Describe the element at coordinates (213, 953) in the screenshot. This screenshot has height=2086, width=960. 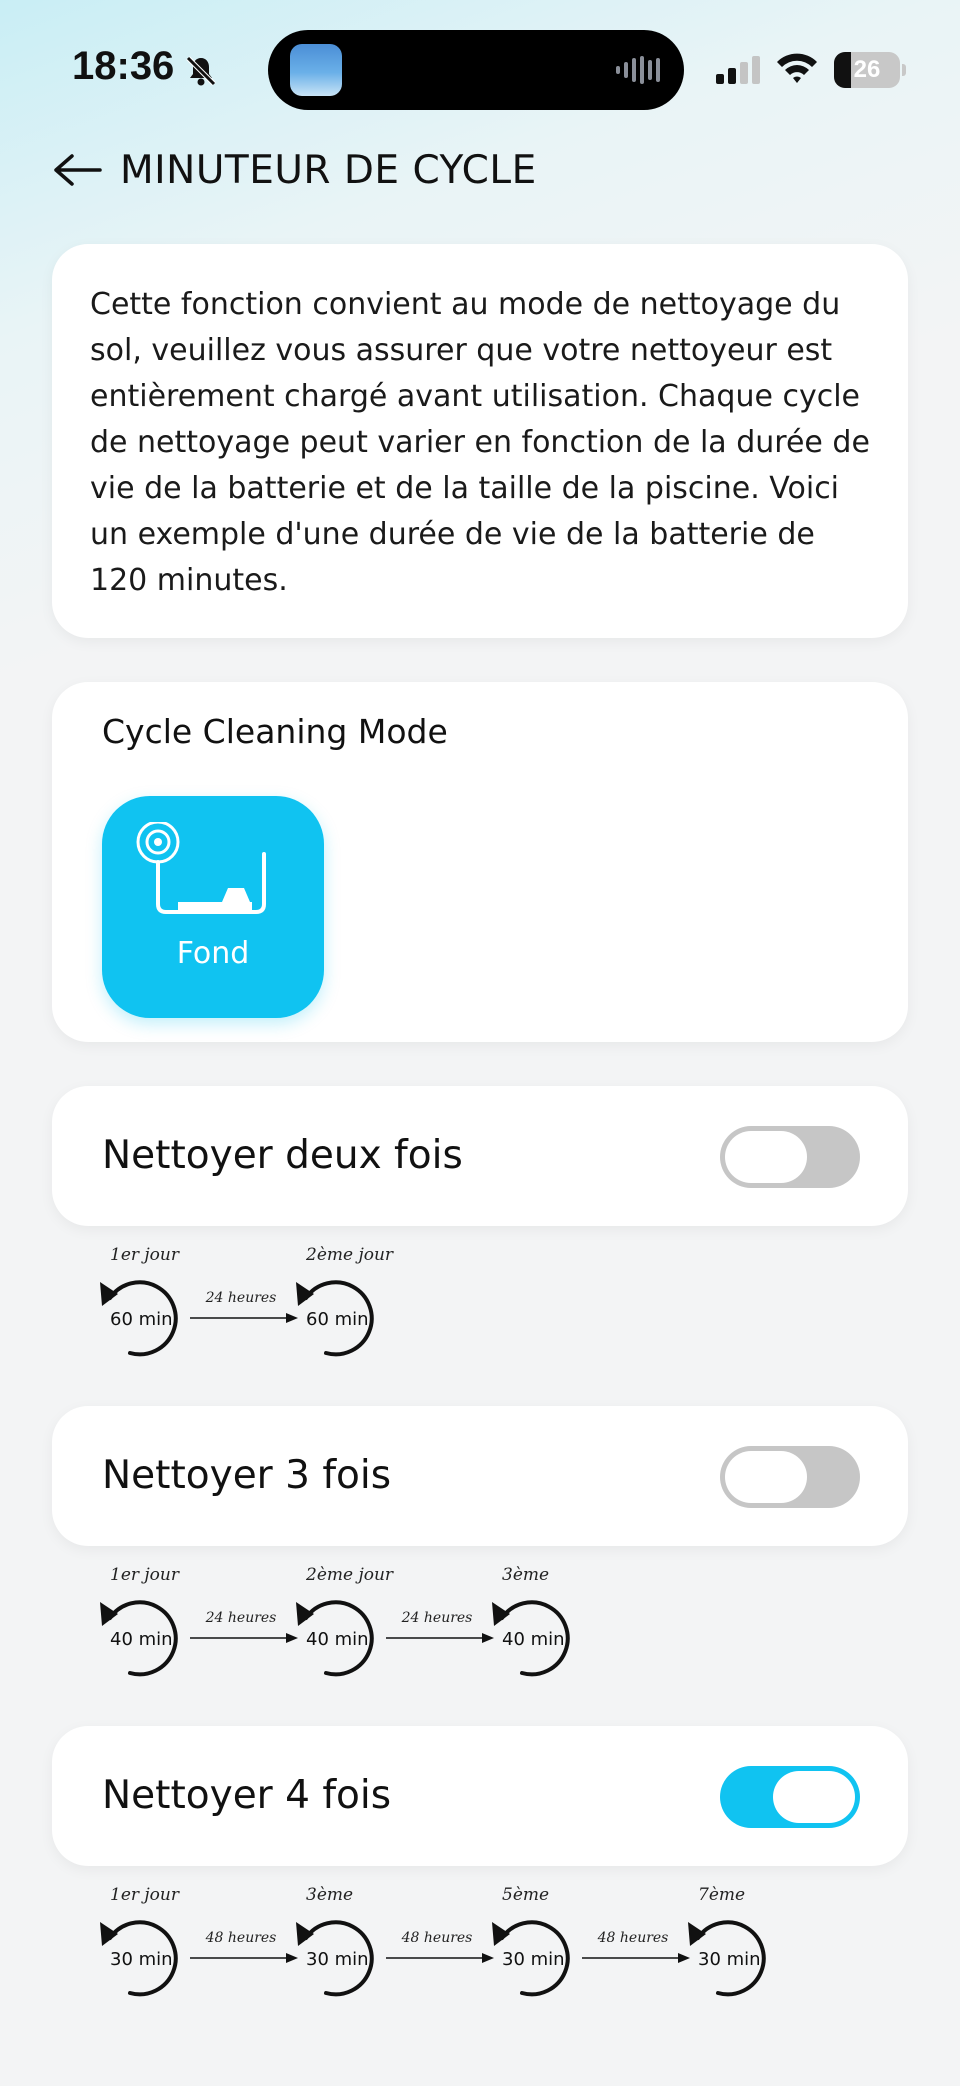
I see `mode-tile-label: Fond` at that location.